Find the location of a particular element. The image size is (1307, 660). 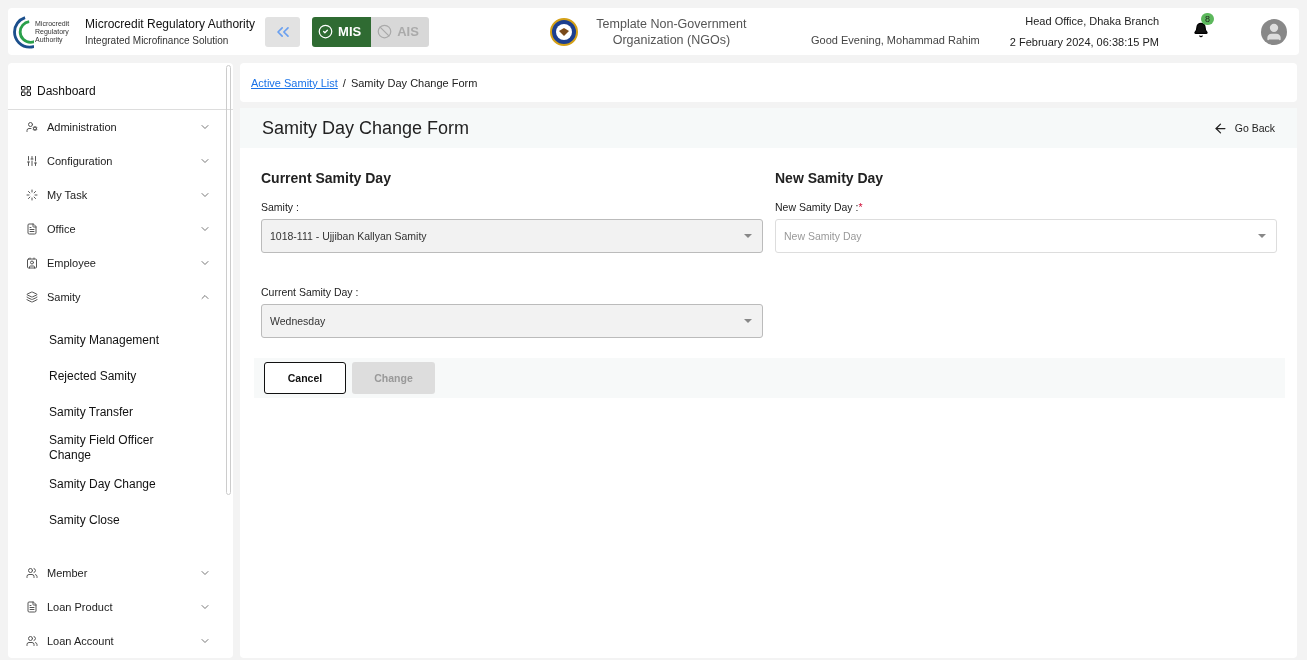

app-title: Microcredit Regulatory Authority is located at coordinates (170, 24).